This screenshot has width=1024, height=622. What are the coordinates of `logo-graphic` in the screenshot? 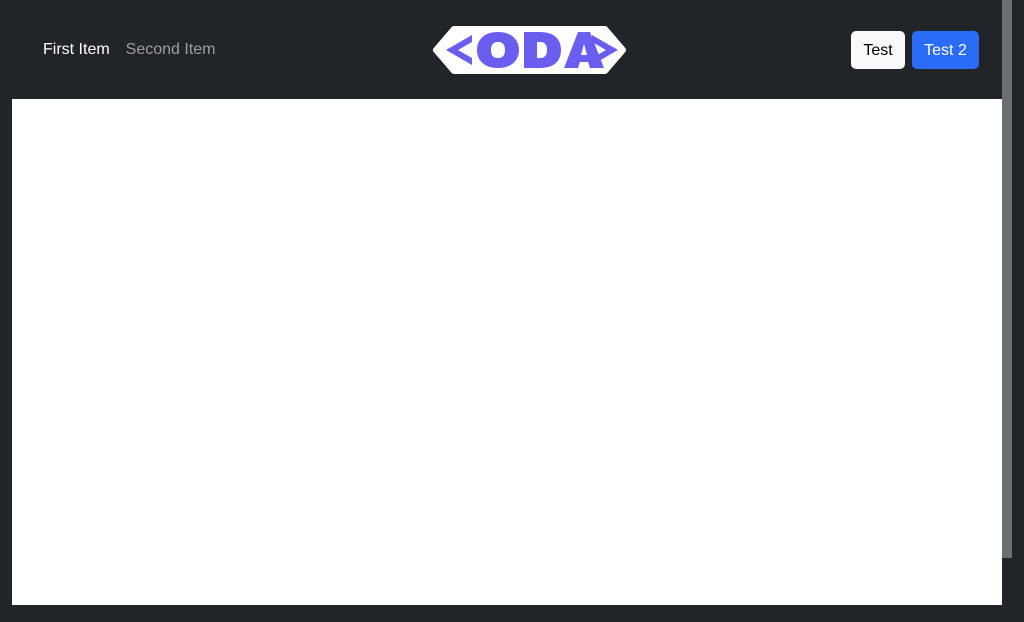 It's located at (529, 50).